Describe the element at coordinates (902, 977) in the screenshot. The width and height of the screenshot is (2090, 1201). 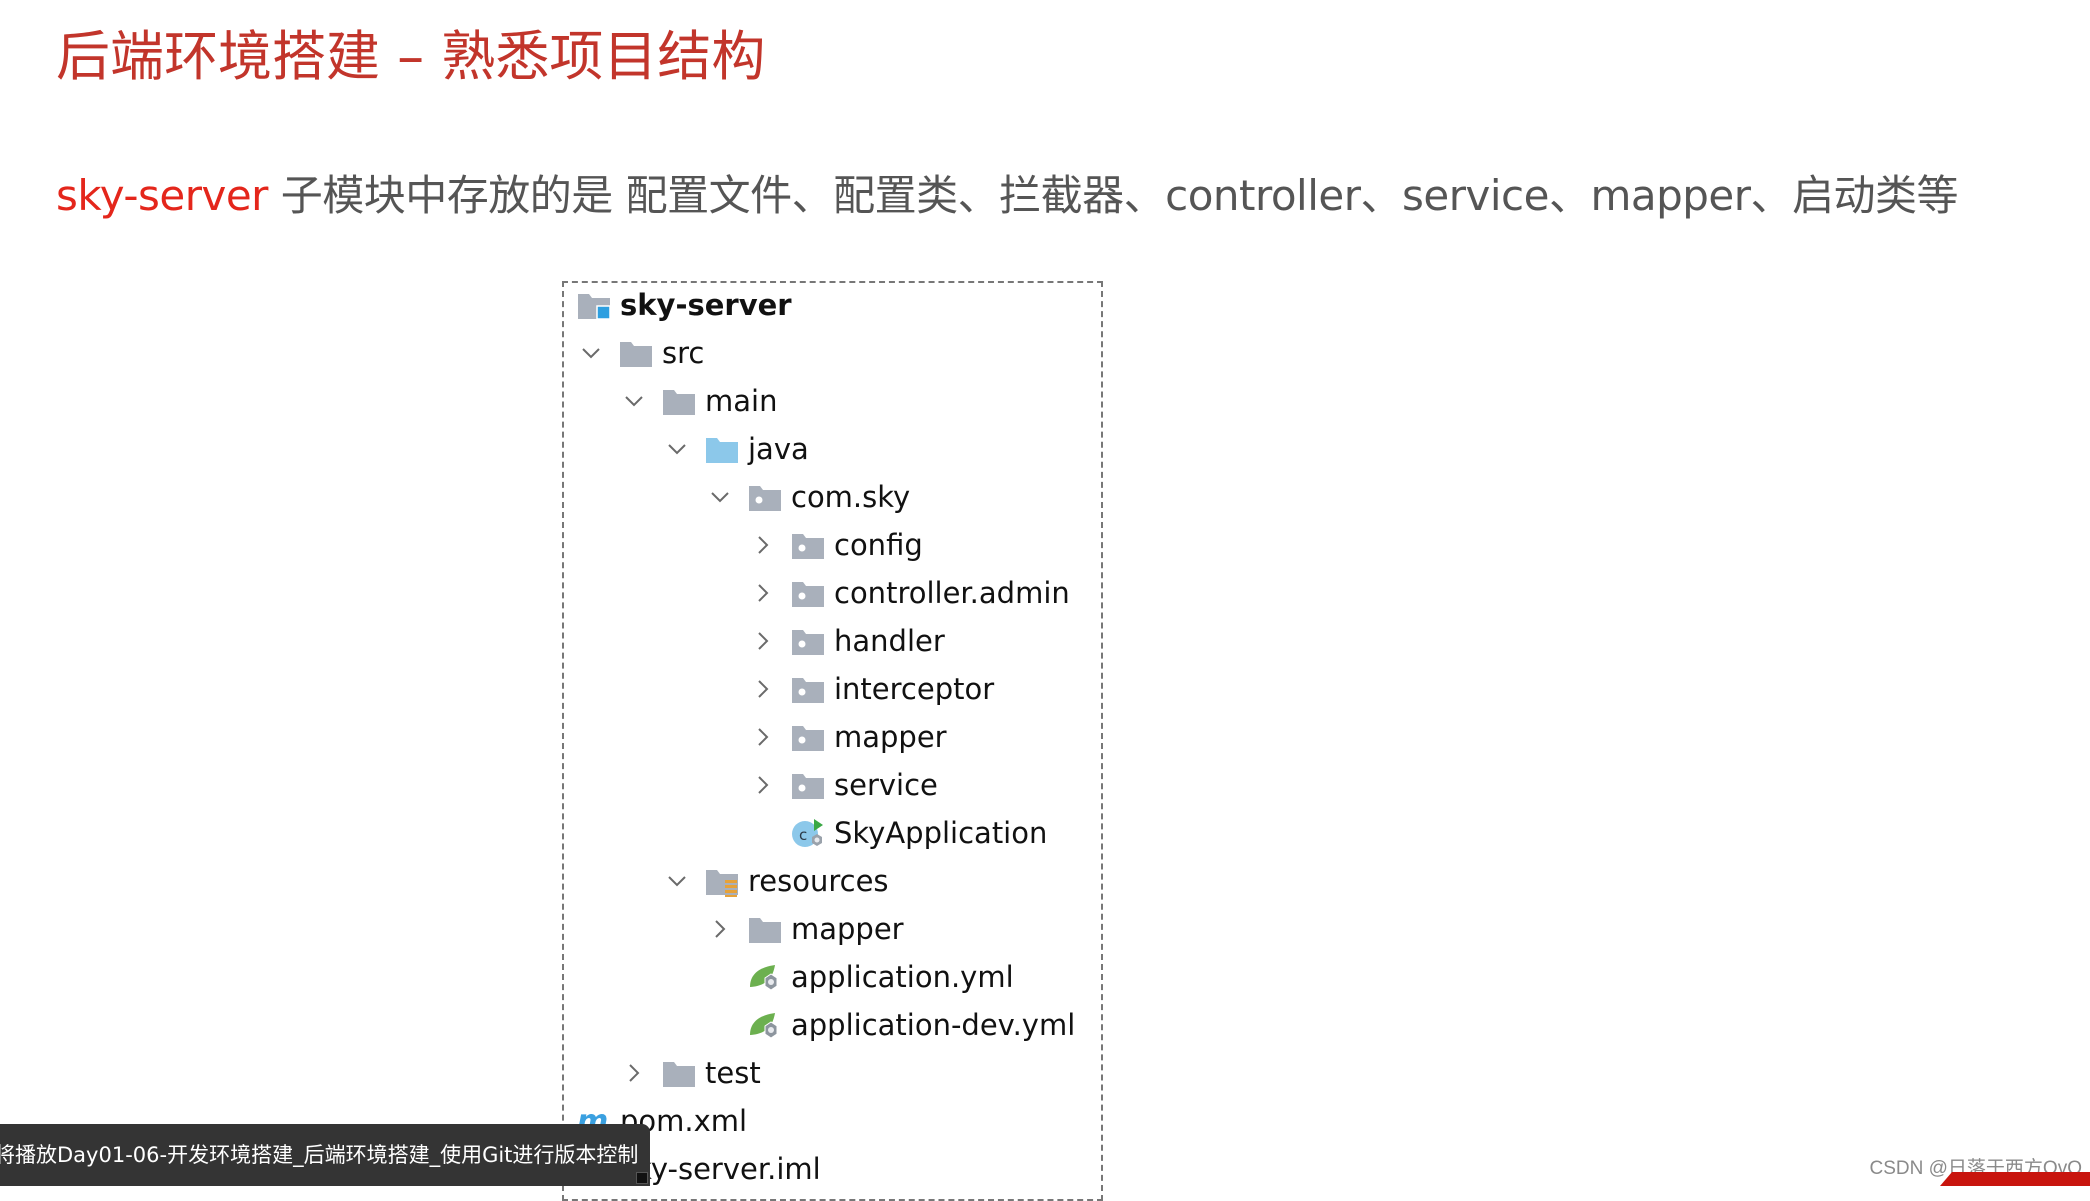
I see `tree-item-label: application.yml` at that location.